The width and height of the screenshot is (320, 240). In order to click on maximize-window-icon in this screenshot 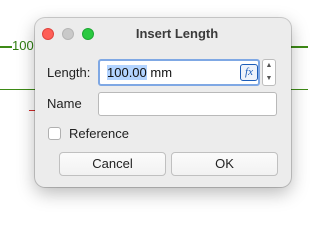, I will do `click(88, 34)`.